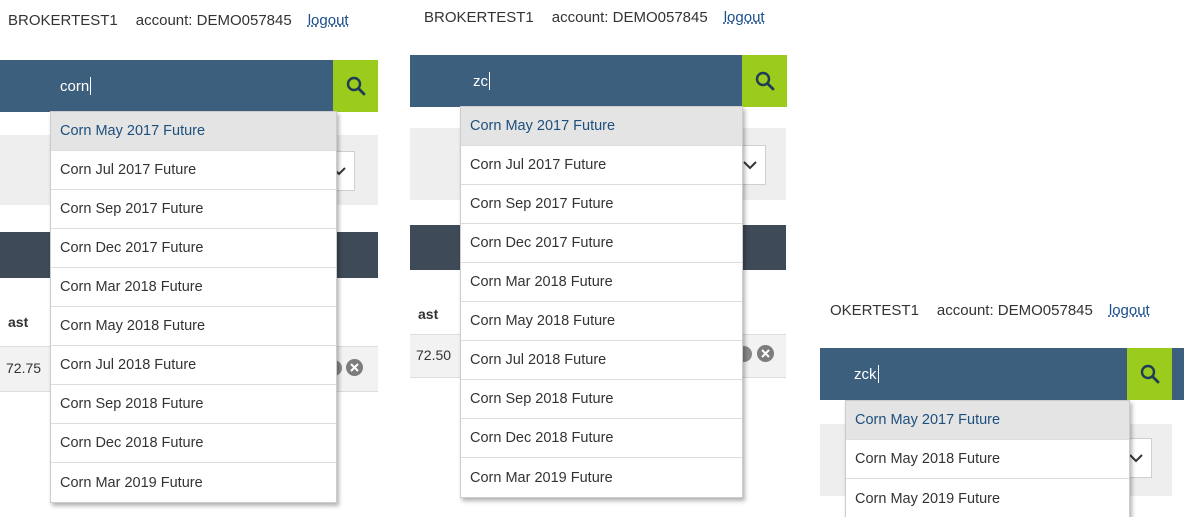  I want to click on search-result-item: Corn May 2019 Future, so click(987, 498).